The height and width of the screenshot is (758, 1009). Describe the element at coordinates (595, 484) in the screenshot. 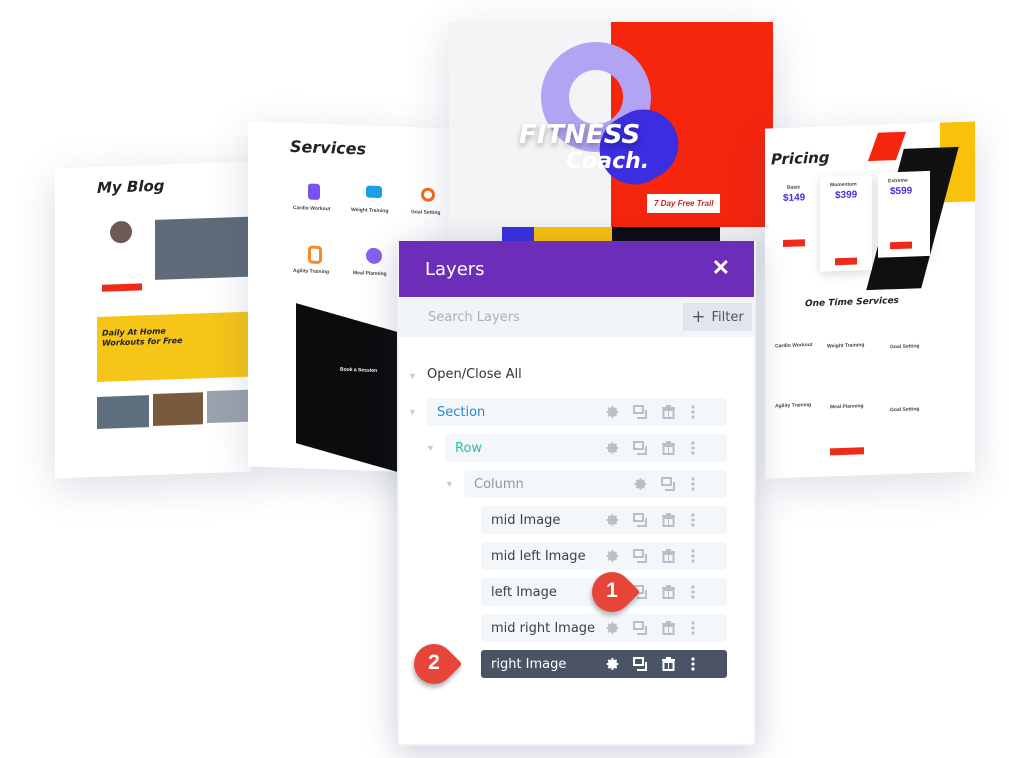

I see `layer-row: Column` at that location.